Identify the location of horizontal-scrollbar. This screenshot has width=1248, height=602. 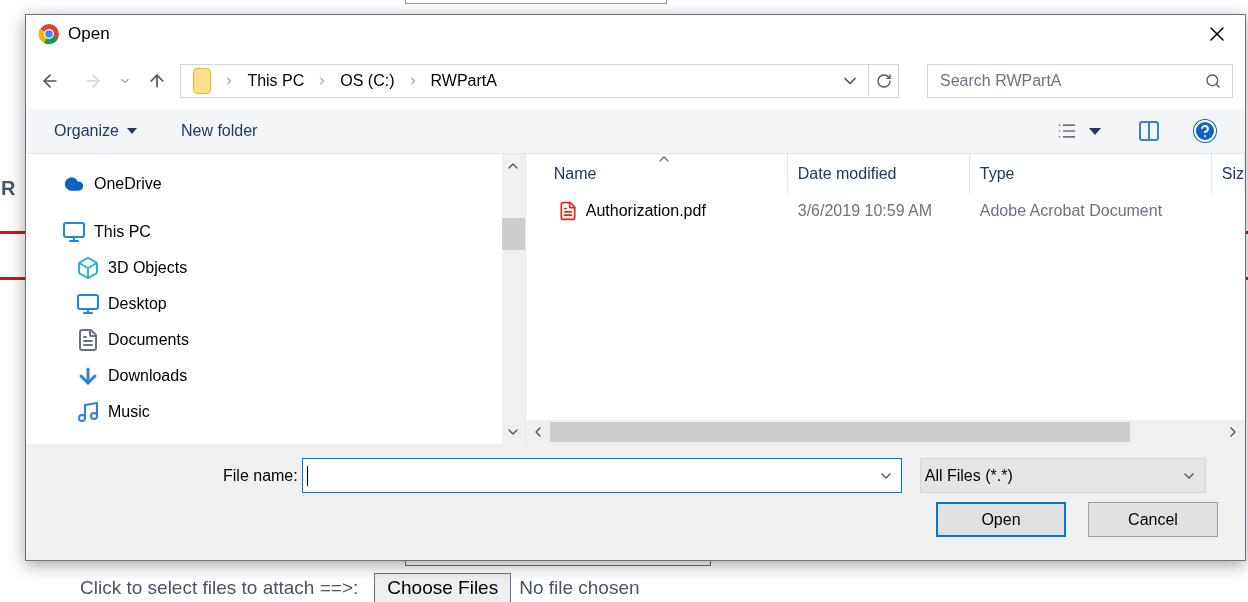
(885, 432).